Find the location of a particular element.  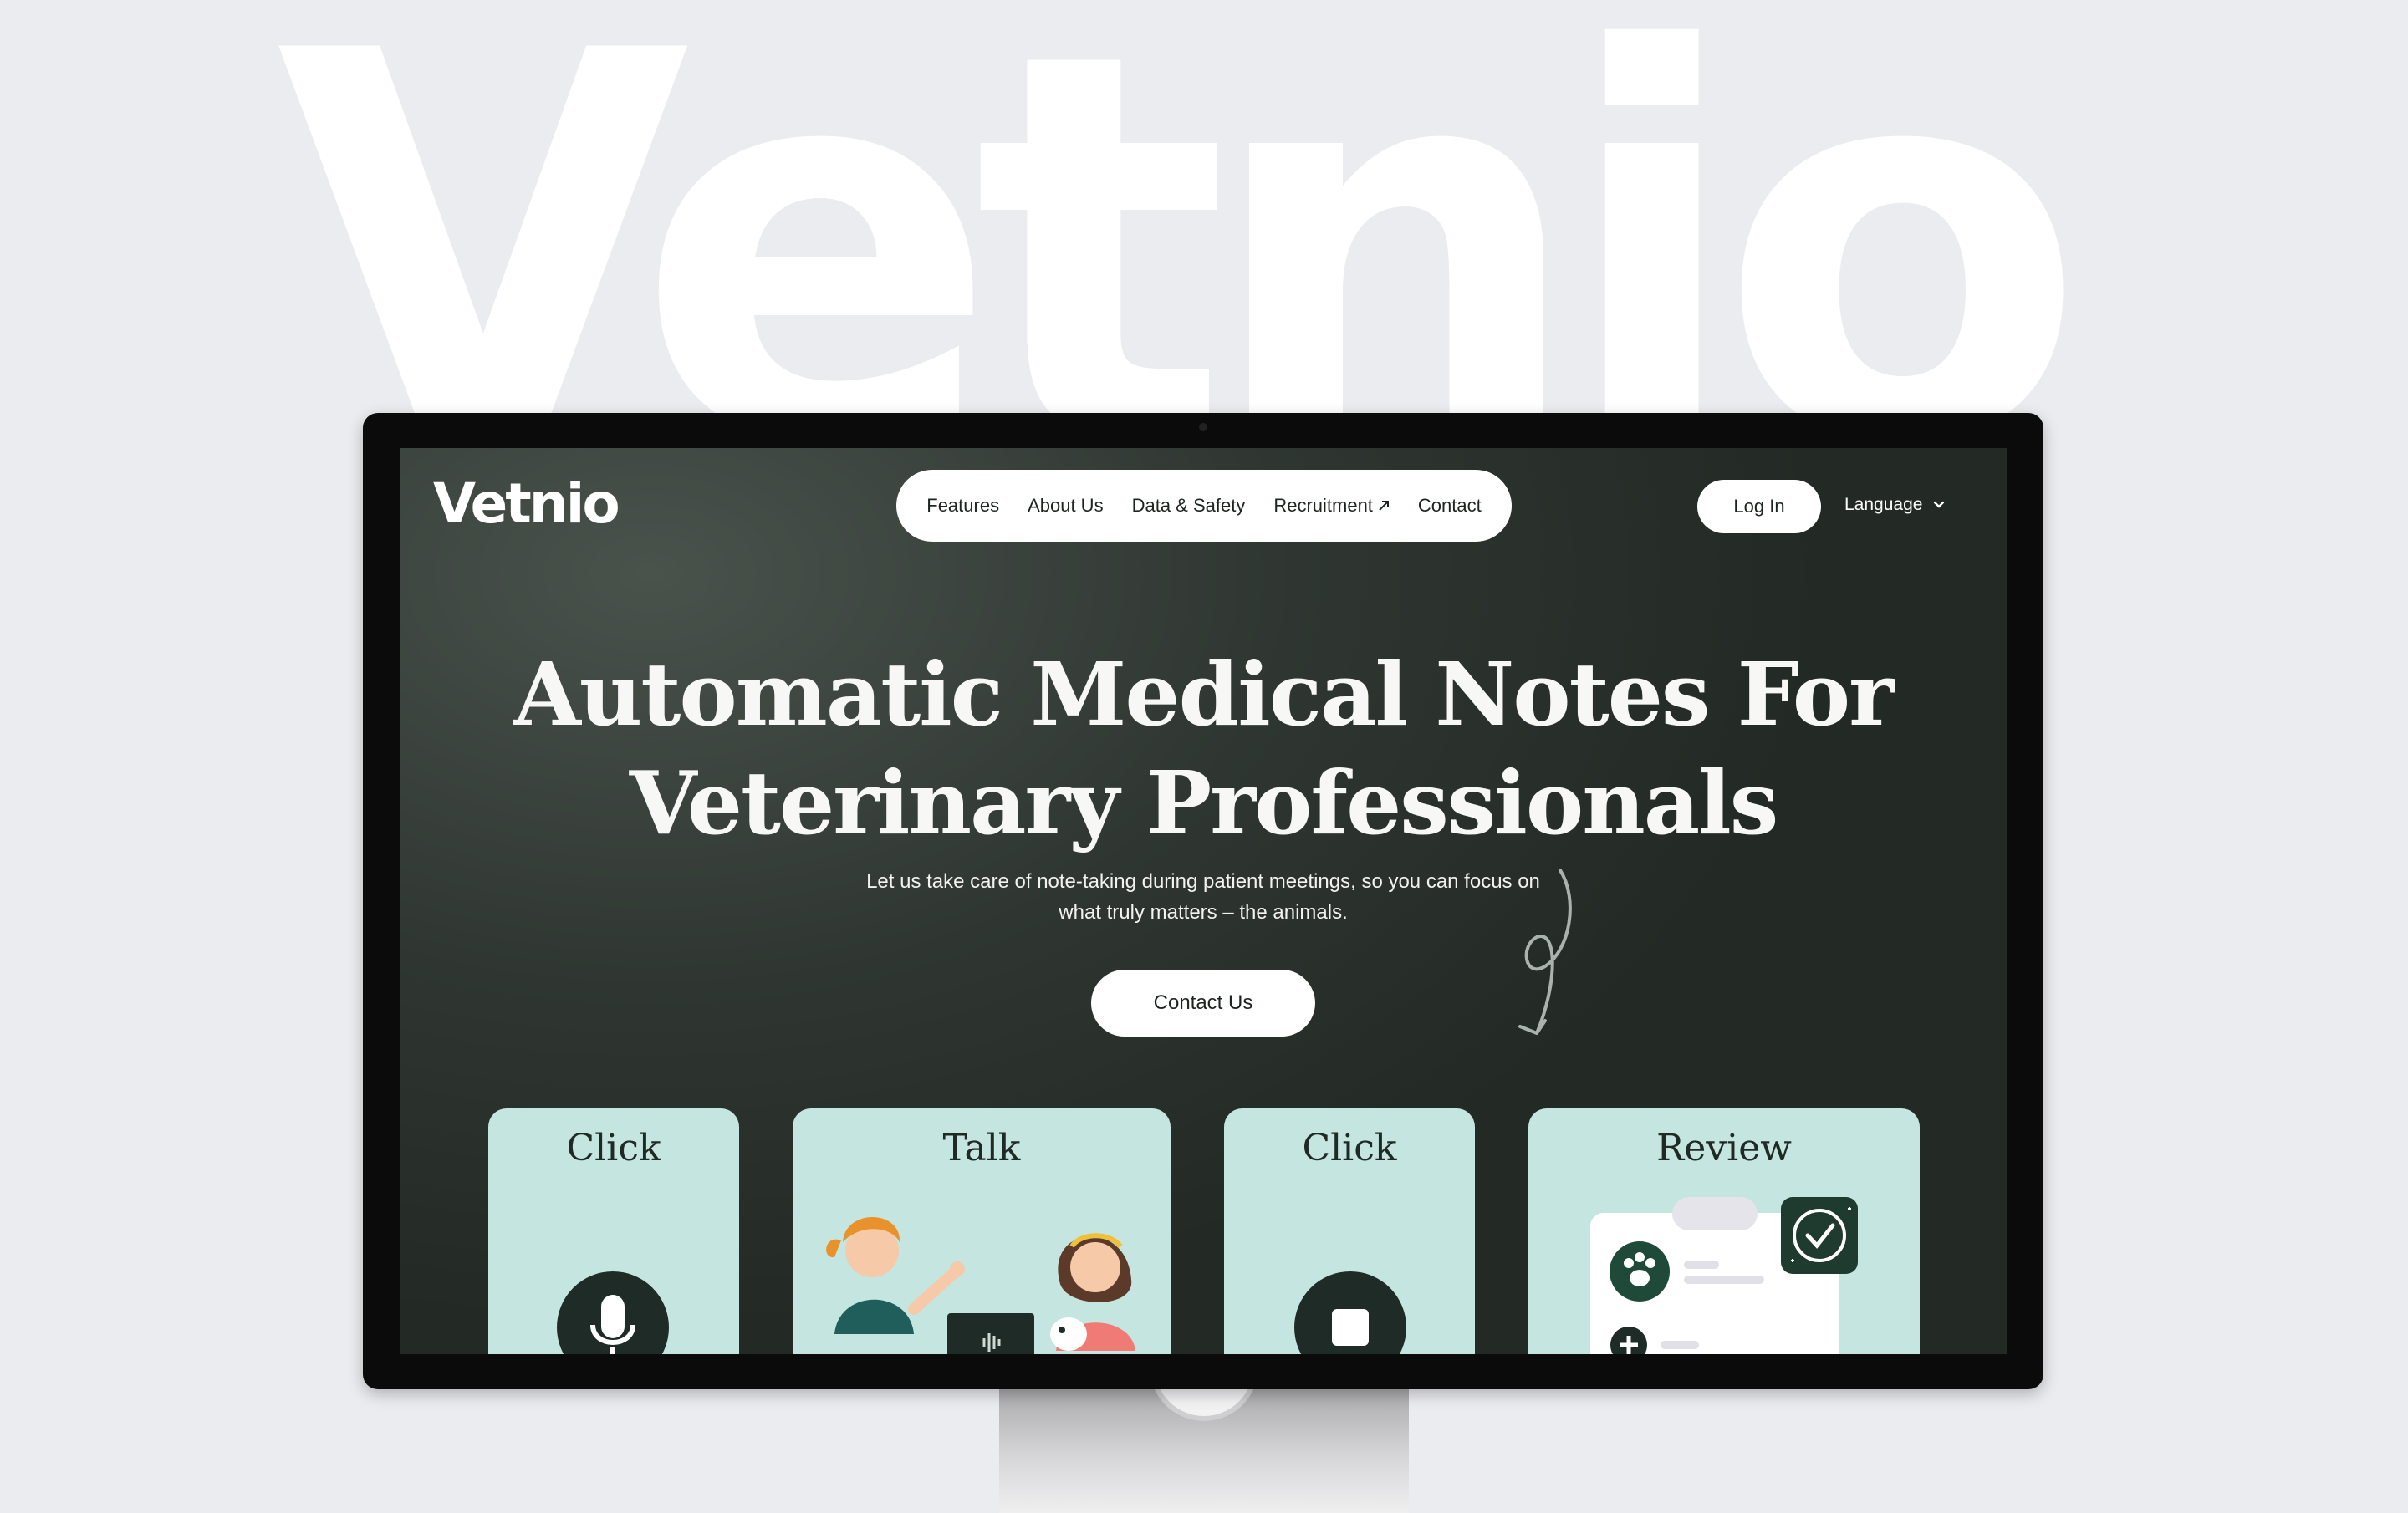

nav-item-recruitment: Recruitment is located at coordinates (1332, 506).